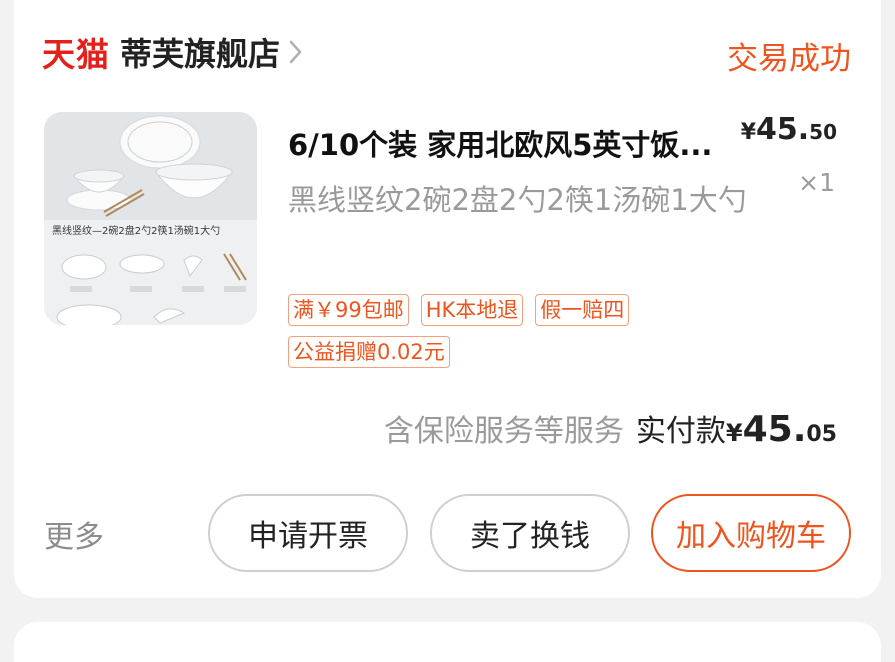 This screenshot has width=895, height=662. What do you see at coordinates (348, 310) in the screenshot?
I see `tag-free-shipping: 满￥99包邮` at bounding box center [348, 310].